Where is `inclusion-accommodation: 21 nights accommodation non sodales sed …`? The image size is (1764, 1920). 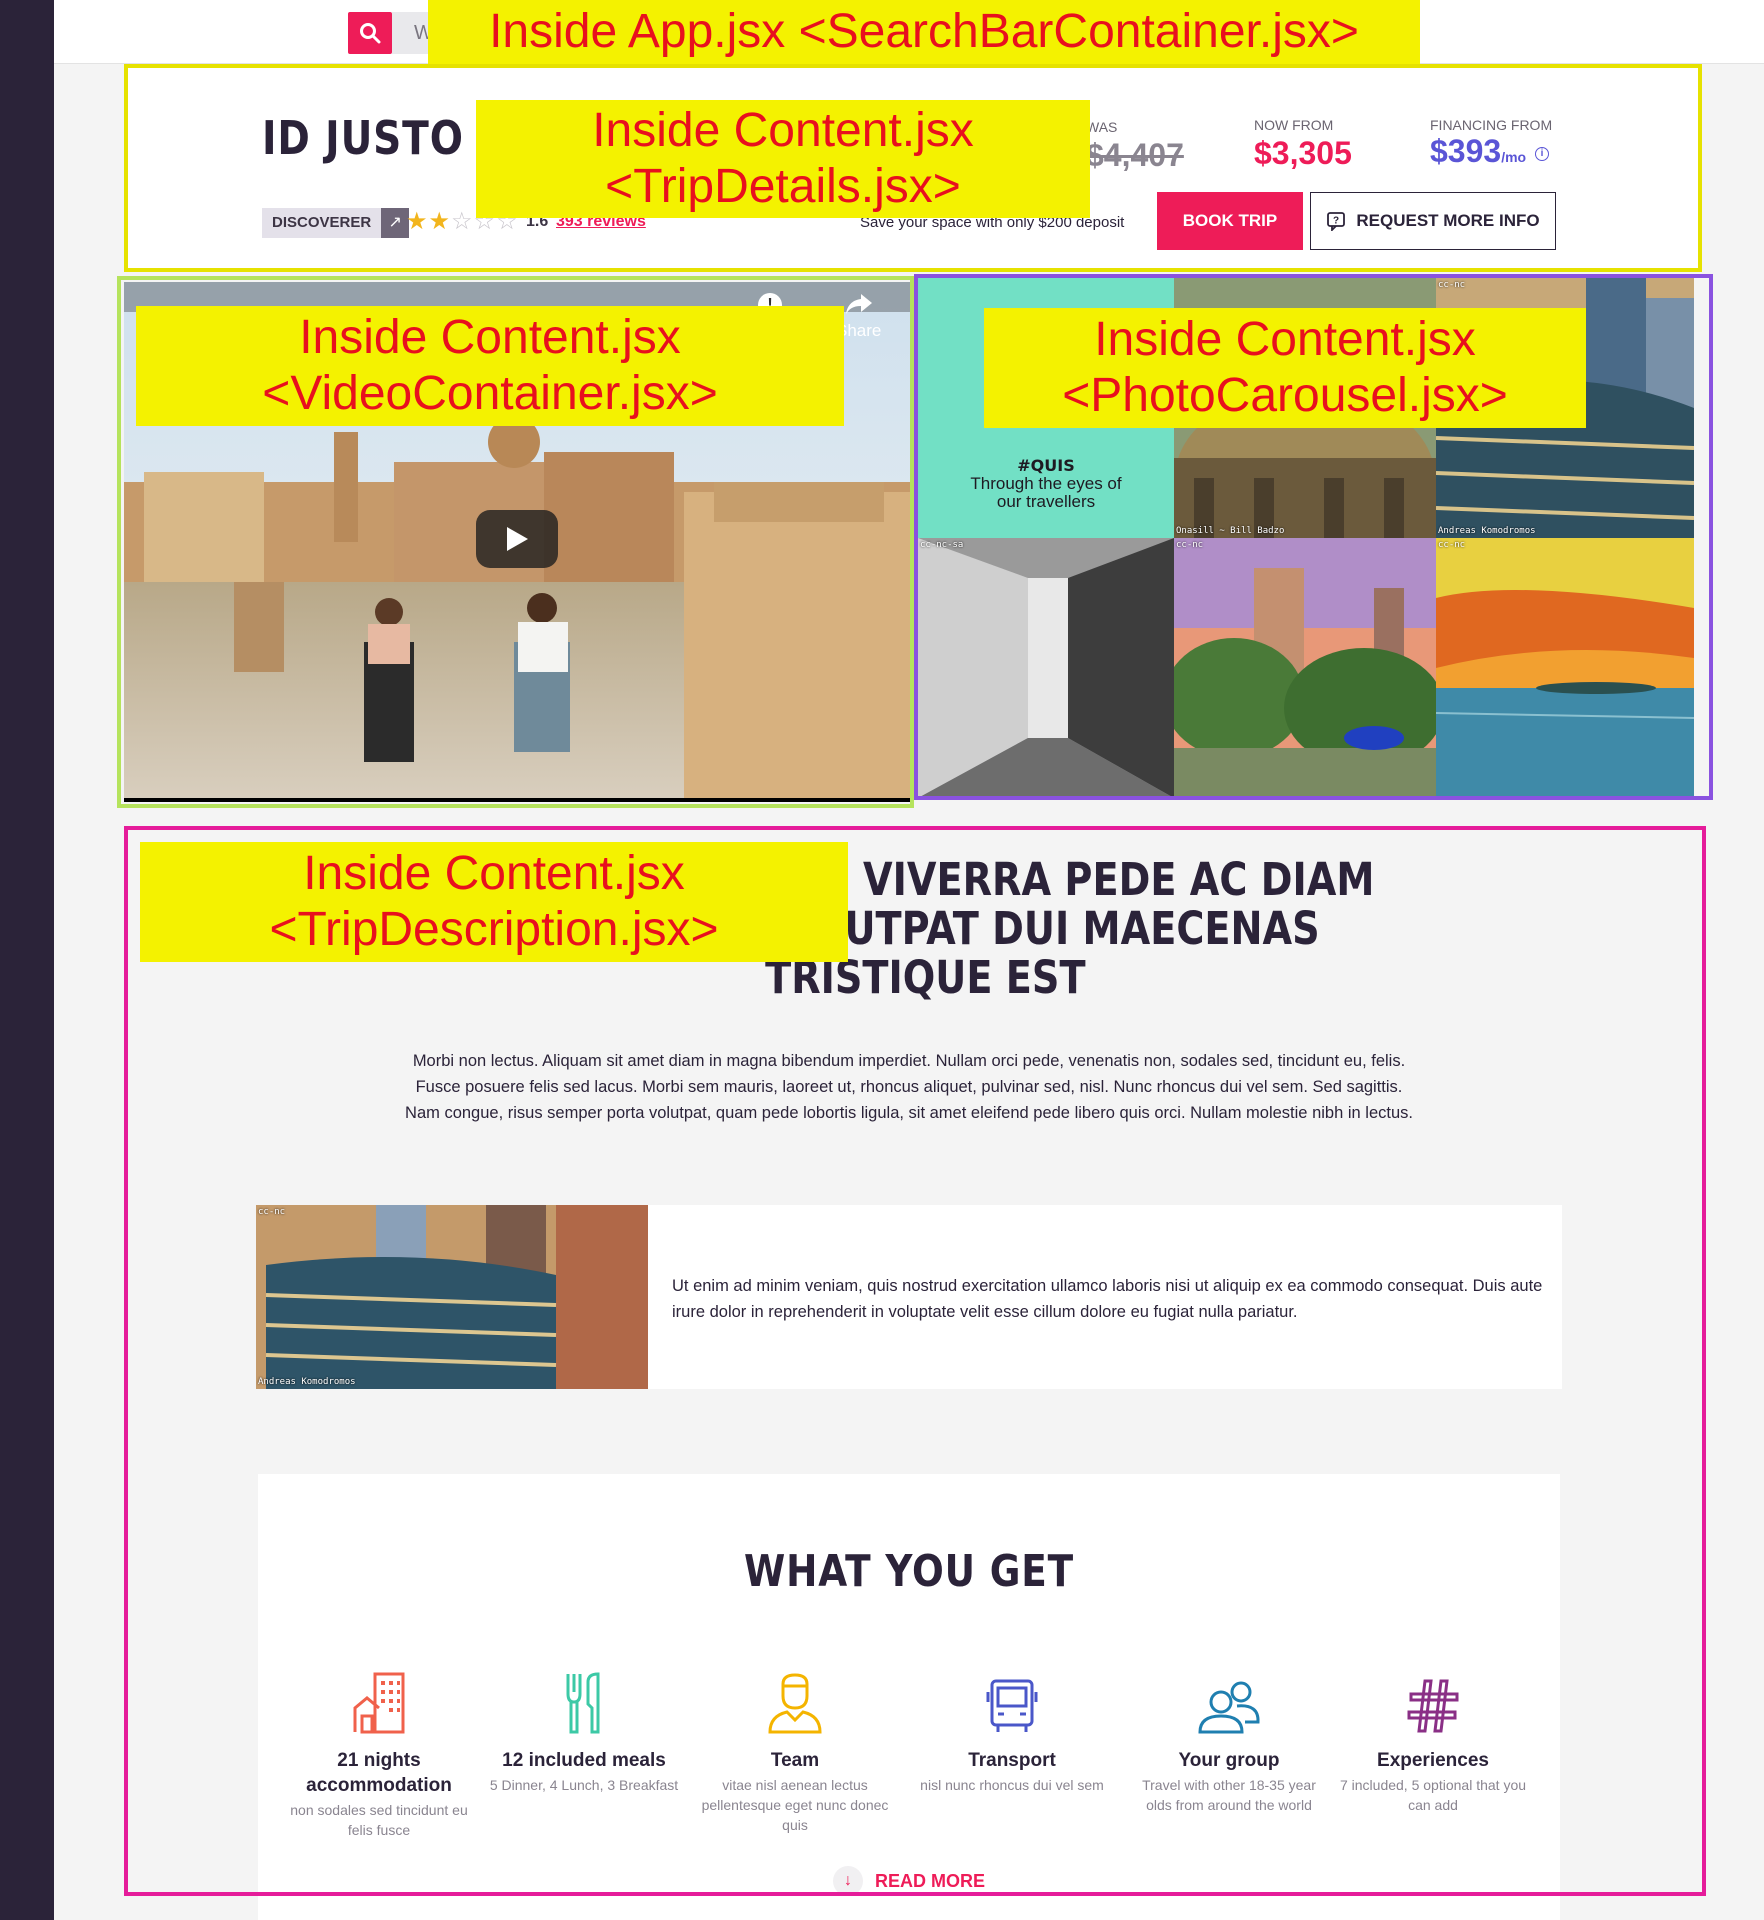 inclusion-accommodation: 21 nights accommodation non sodales sed … is located at coordinates (379, 1752).